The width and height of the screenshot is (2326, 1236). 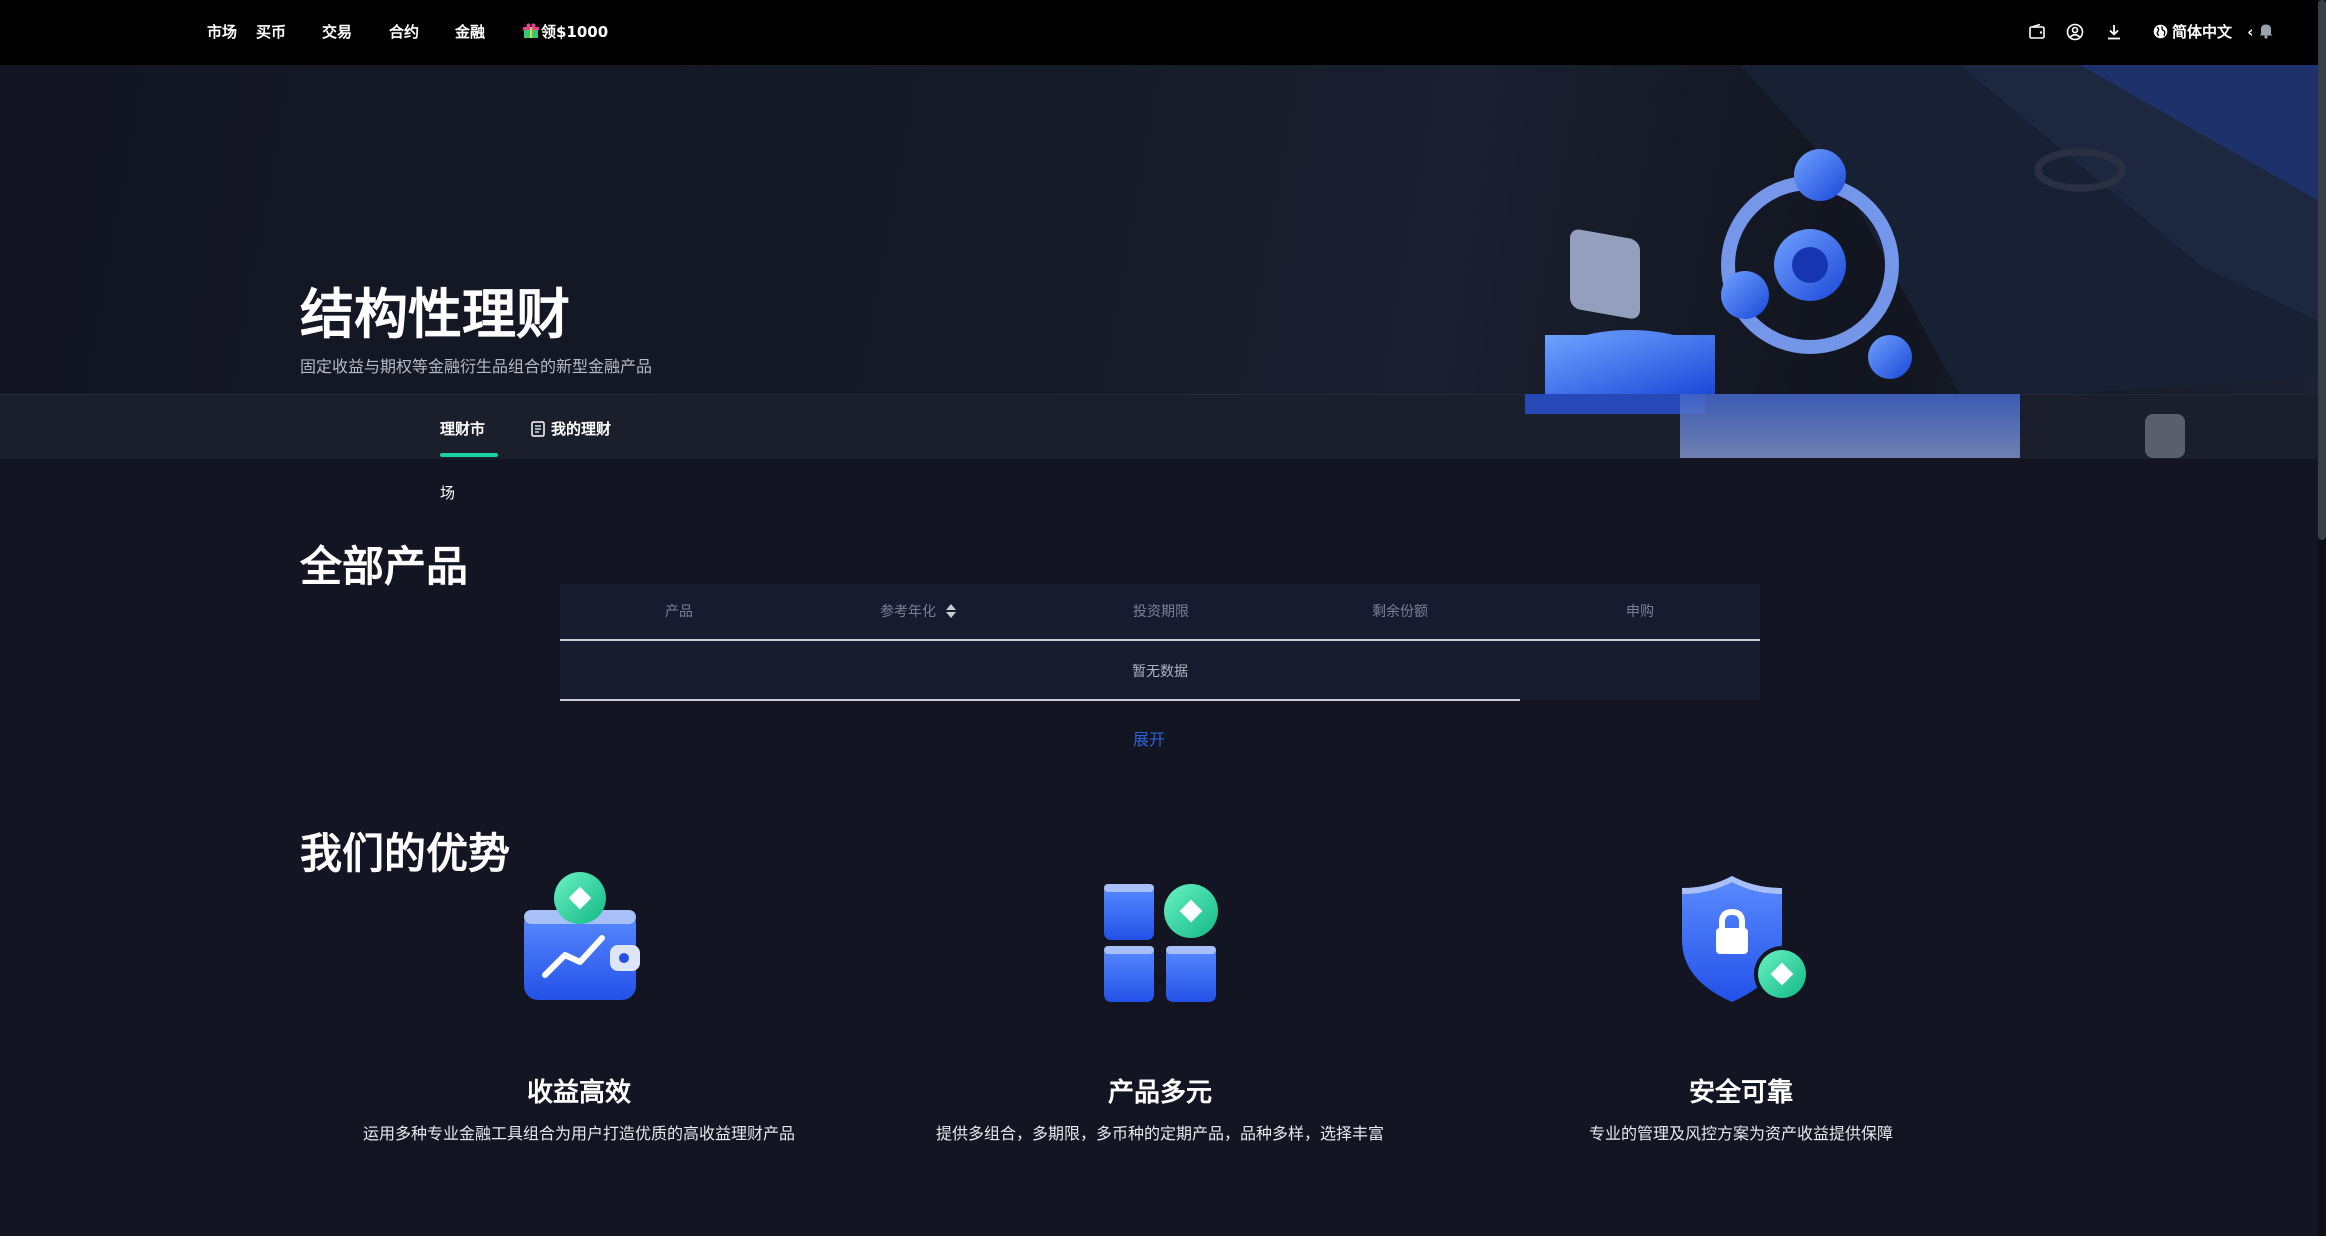 I want to click on expand-button: 展开, so click(x=1149, y=738).